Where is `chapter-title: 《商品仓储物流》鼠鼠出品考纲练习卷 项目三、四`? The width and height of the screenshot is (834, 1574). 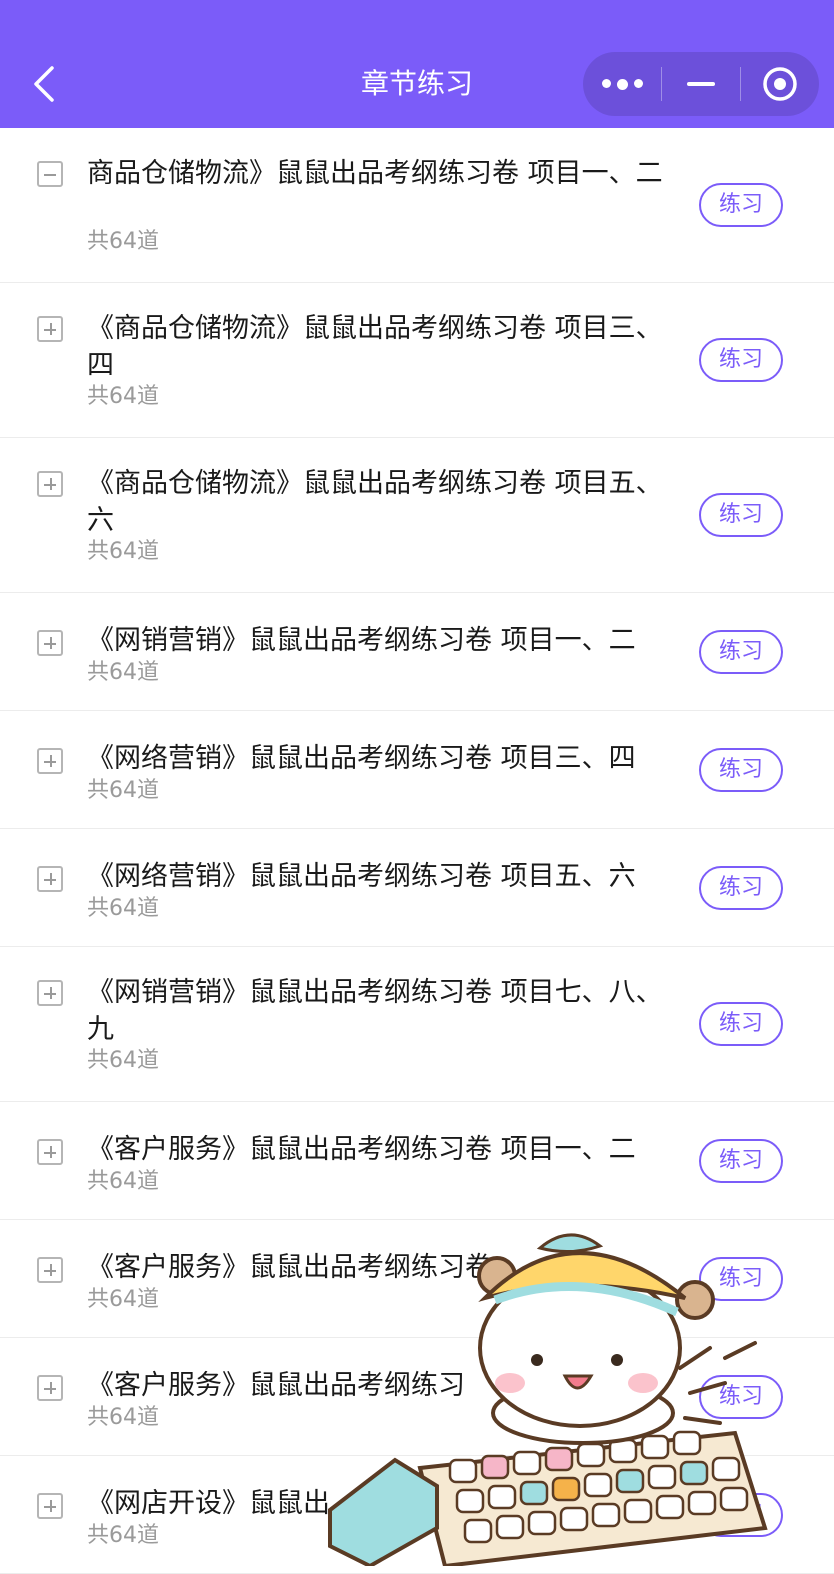
chapter-title: 《商品仓储物流》鼠鼠出品考纲练习卷 项目三、四 is located at coordinates (375, 347).